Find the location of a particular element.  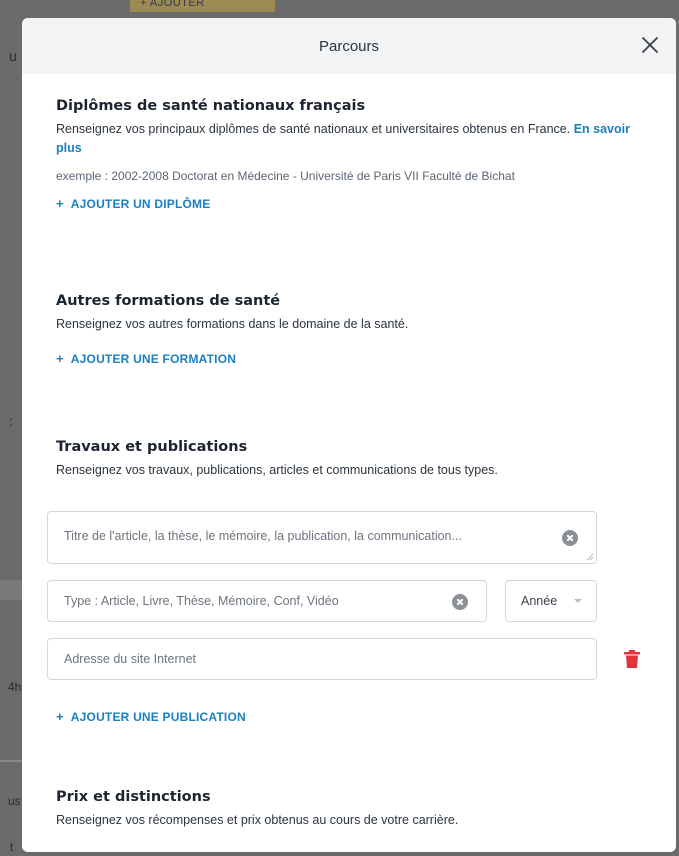

add-publication-label: AJOUTER UNE PUBLICATION is located at coordinates (158, 717).